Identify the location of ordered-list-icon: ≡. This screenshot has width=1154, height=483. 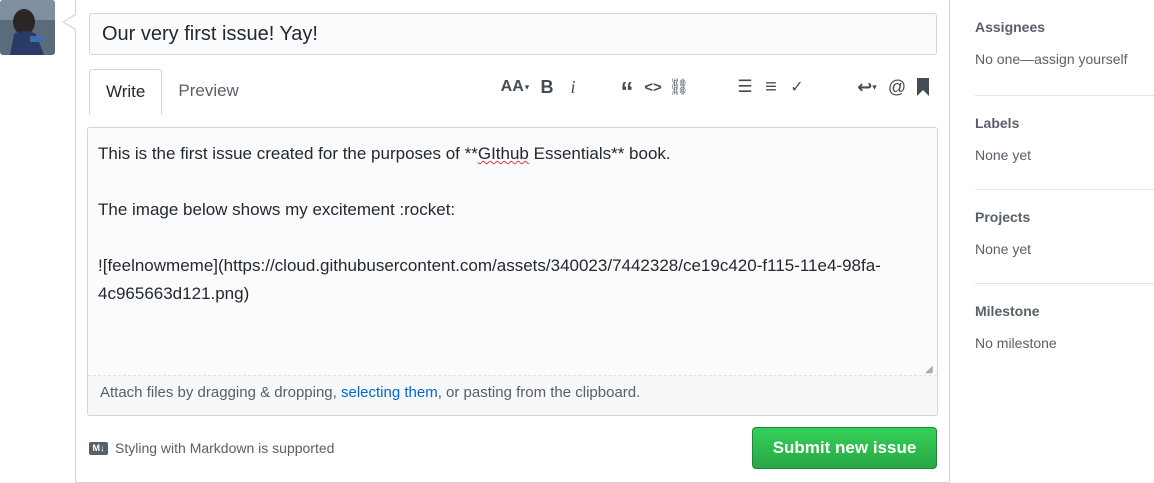
(771, 87).